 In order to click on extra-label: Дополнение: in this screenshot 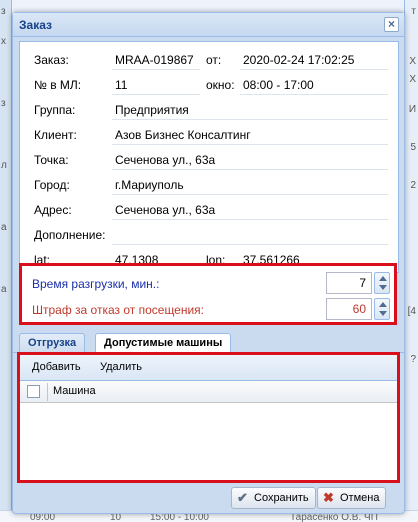, I will do `click(70, 235)`.